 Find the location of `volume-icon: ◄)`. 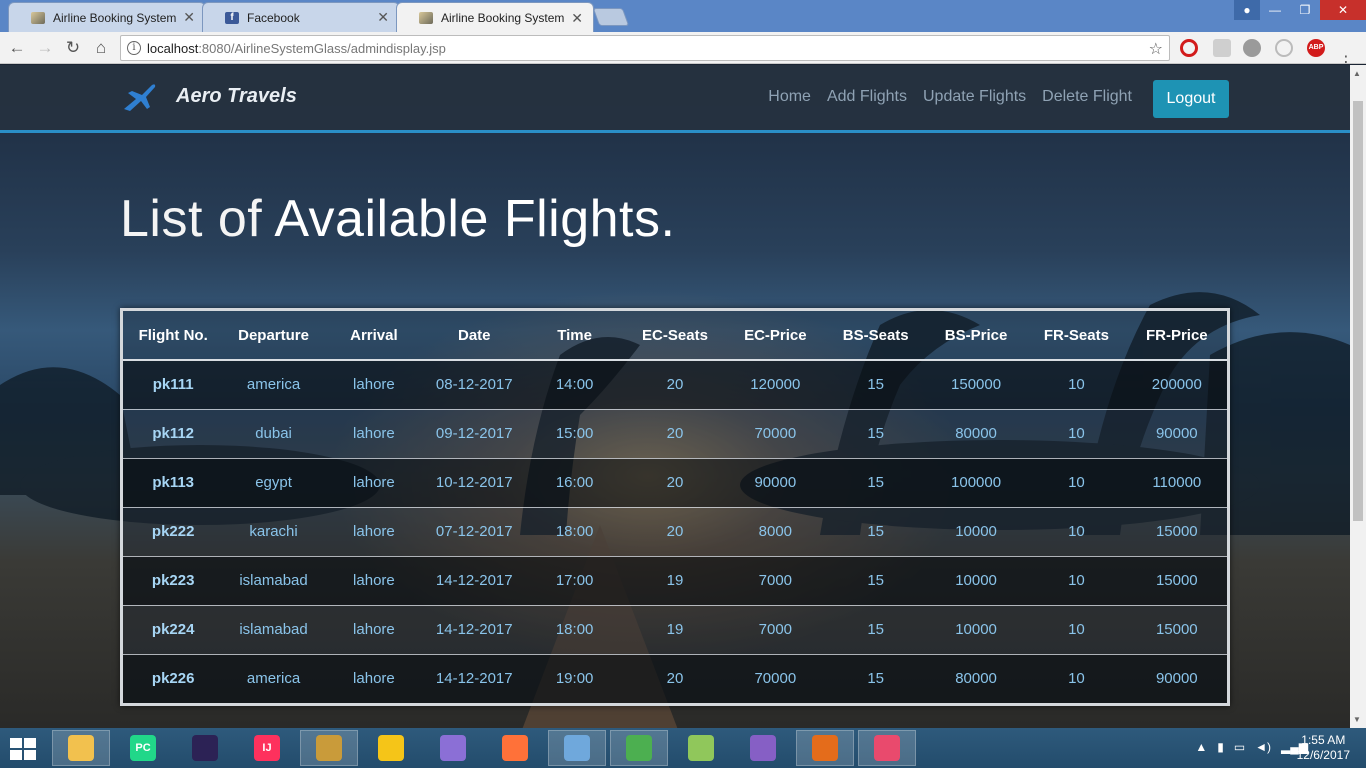

volume-icon: ◄) is located at coordinates (1263, 747).